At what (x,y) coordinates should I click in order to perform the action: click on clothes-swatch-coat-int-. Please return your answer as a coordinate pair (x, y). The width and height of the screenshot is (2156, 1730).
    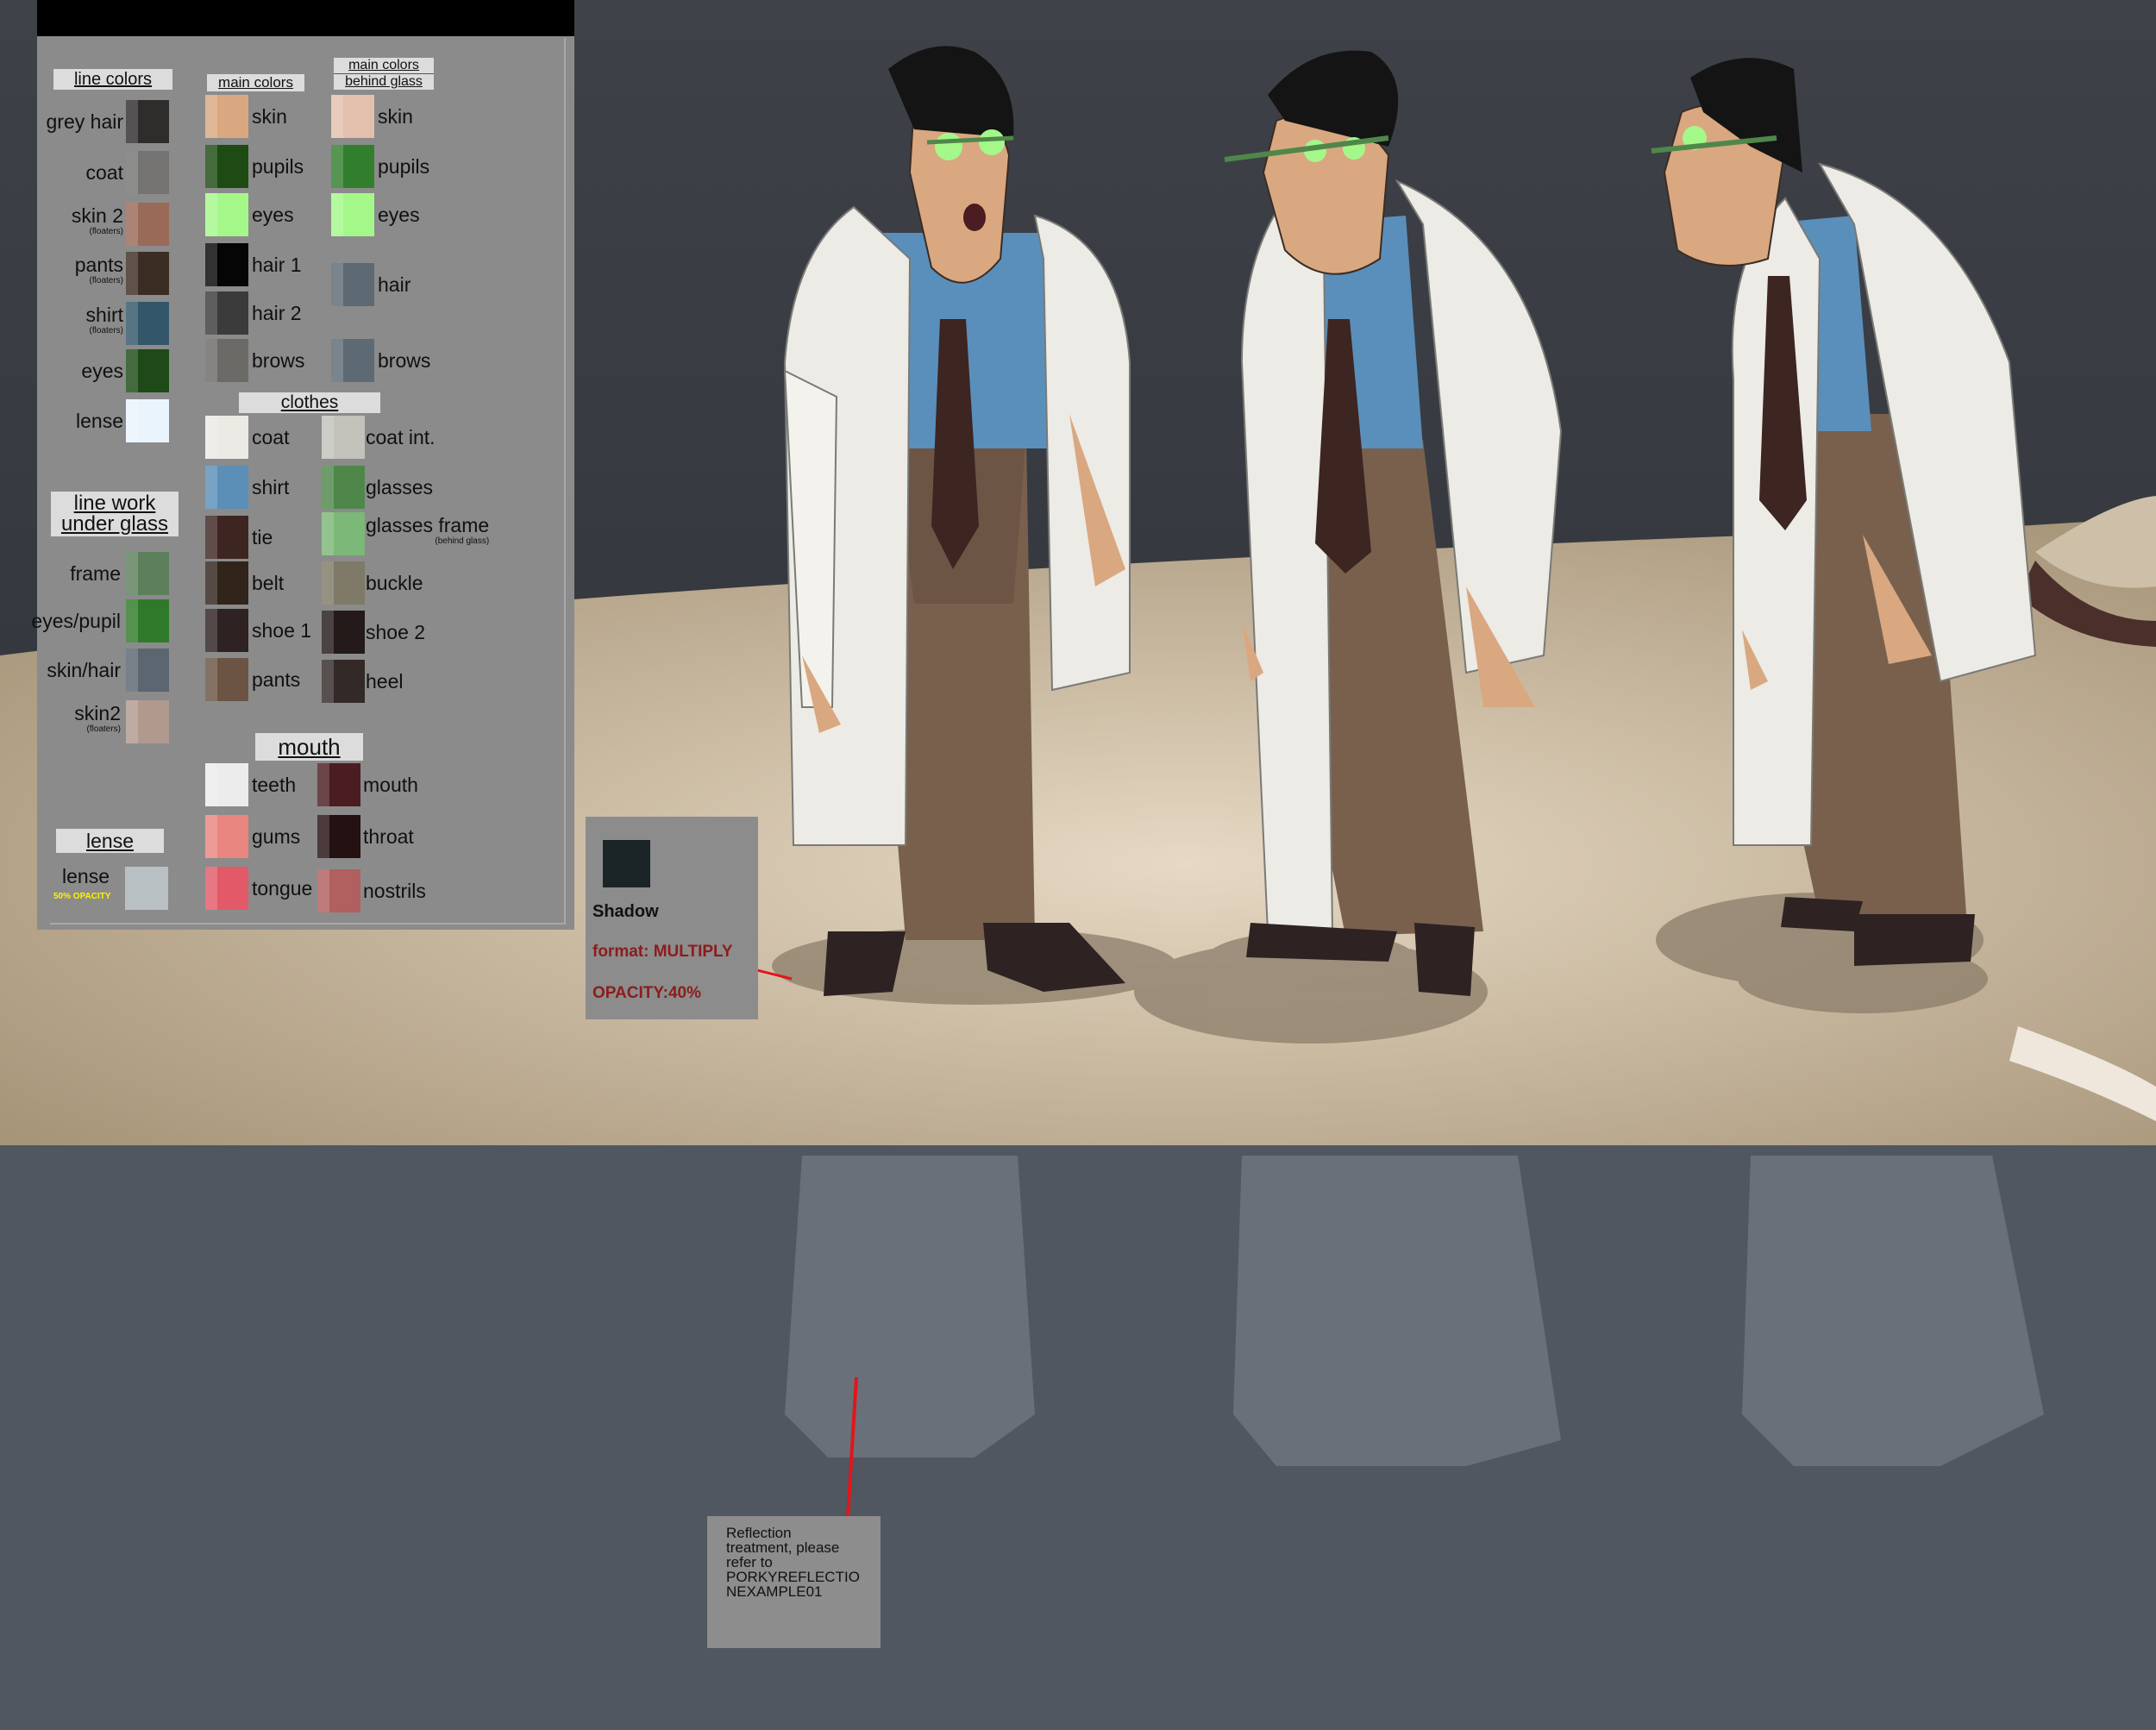
    Looking at the image, I should click on (343, 438).